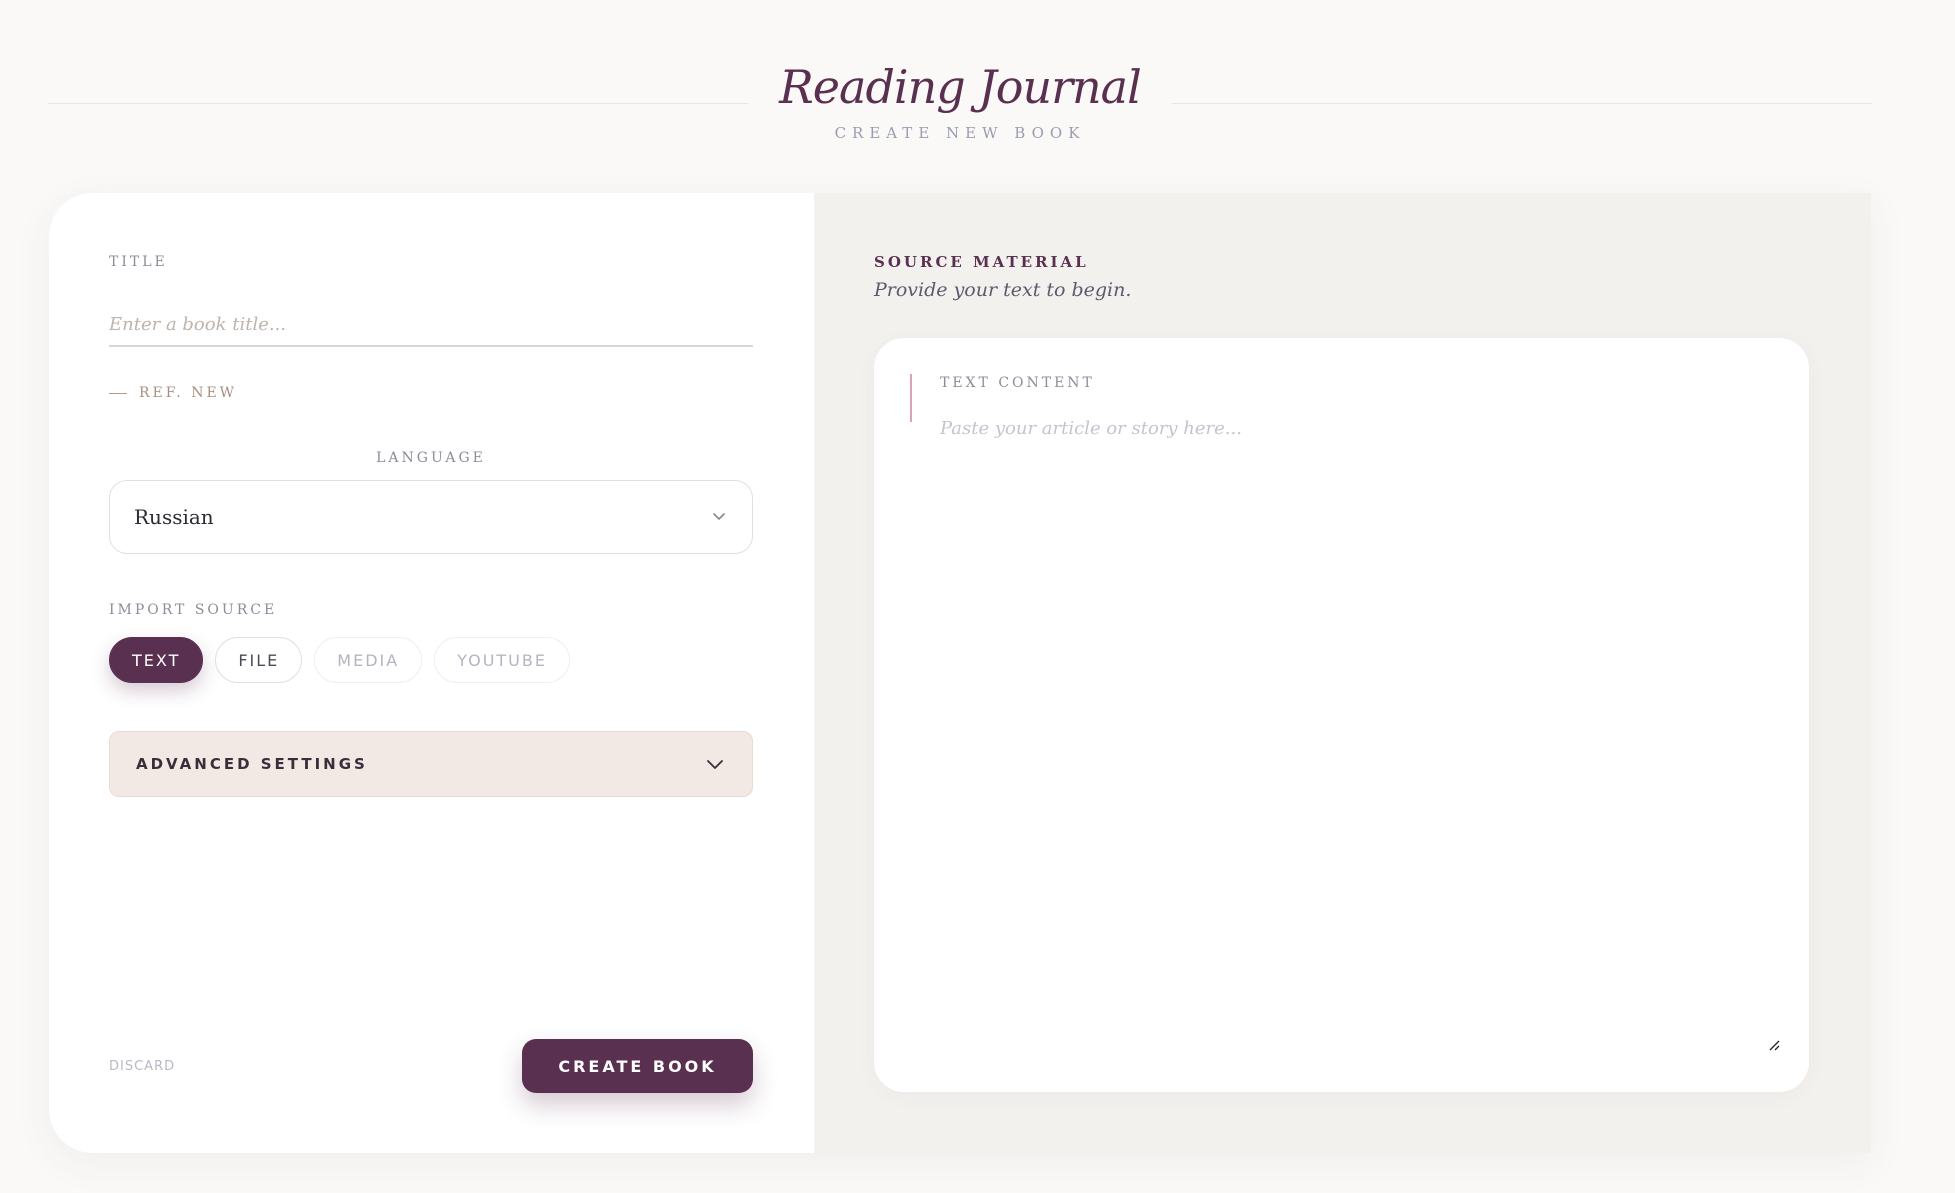 This screenshot has width=1955, height=1193. Describe the element at coordinates (981, 262) in the screenshot. I see `source-material-heading: SOURCE MATERIAL` at that location.